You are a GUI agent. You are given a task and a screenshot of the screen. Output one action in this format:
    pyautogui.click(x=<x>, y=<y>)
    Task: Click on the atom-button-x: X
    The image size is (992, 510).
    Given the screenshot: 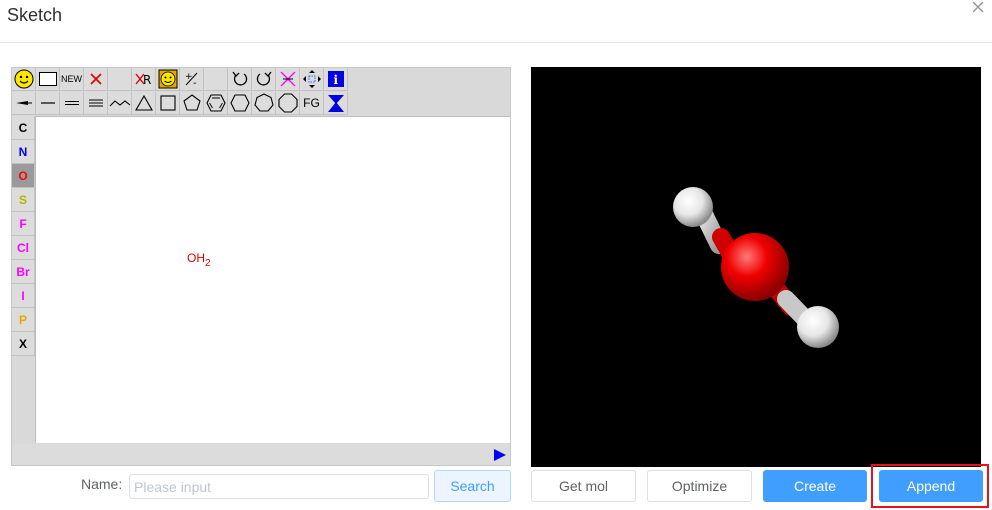 What is the action you would take?
    pyautogui.click(x=23, y=344)
    